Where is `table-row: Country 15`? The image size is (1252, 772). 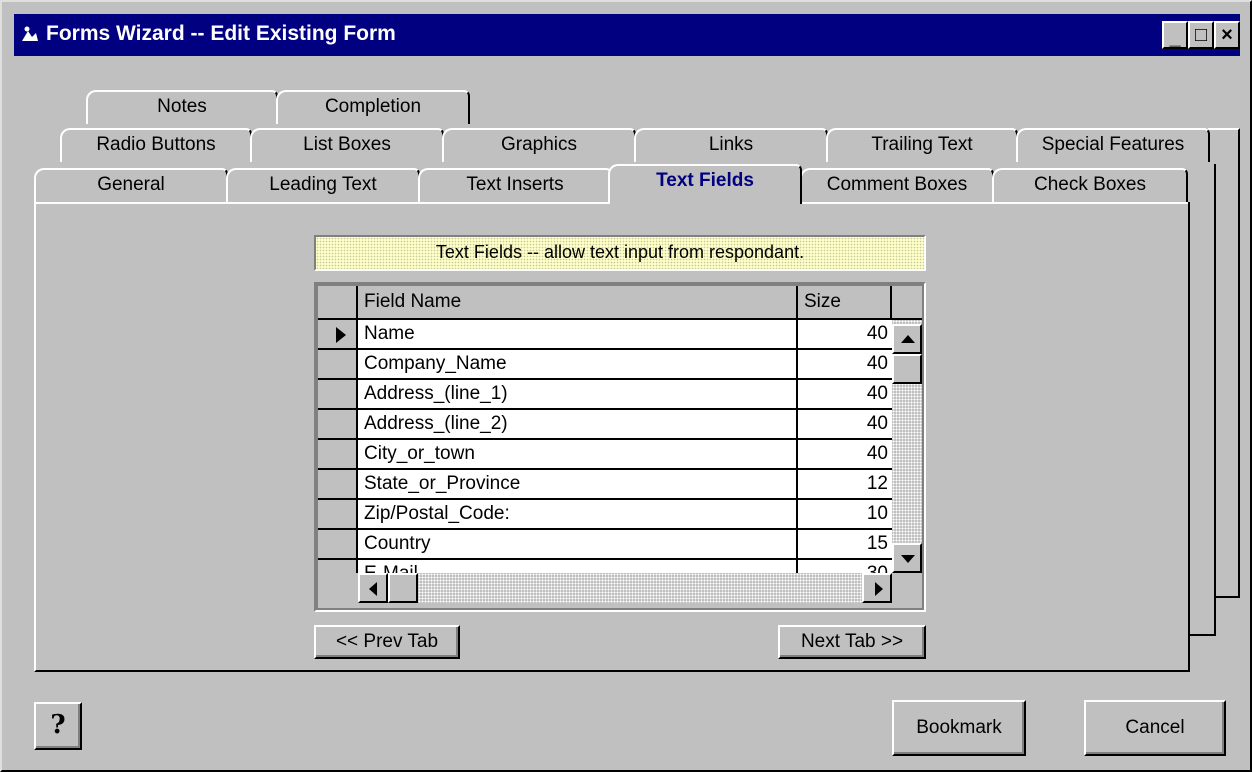
table-row: Country 15 is located at coordinates (605, 545).